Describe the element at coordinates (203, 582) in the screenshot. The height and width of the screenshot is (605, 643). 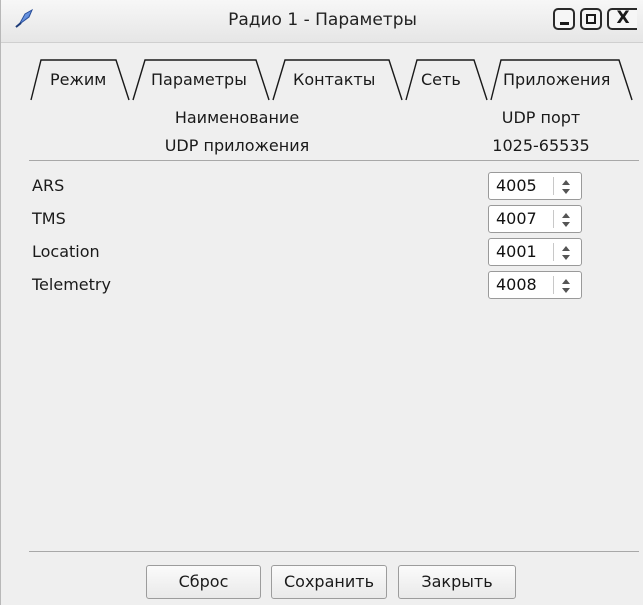
I see `reset-button: Сброс` at that location.